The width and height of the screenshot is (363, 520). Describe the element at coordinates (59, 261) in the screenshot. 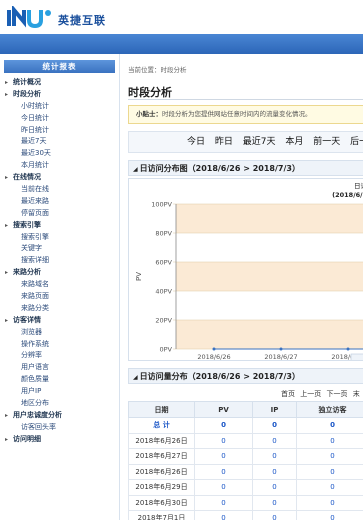

I see `sidebar-item: 搜索详细` at that location.